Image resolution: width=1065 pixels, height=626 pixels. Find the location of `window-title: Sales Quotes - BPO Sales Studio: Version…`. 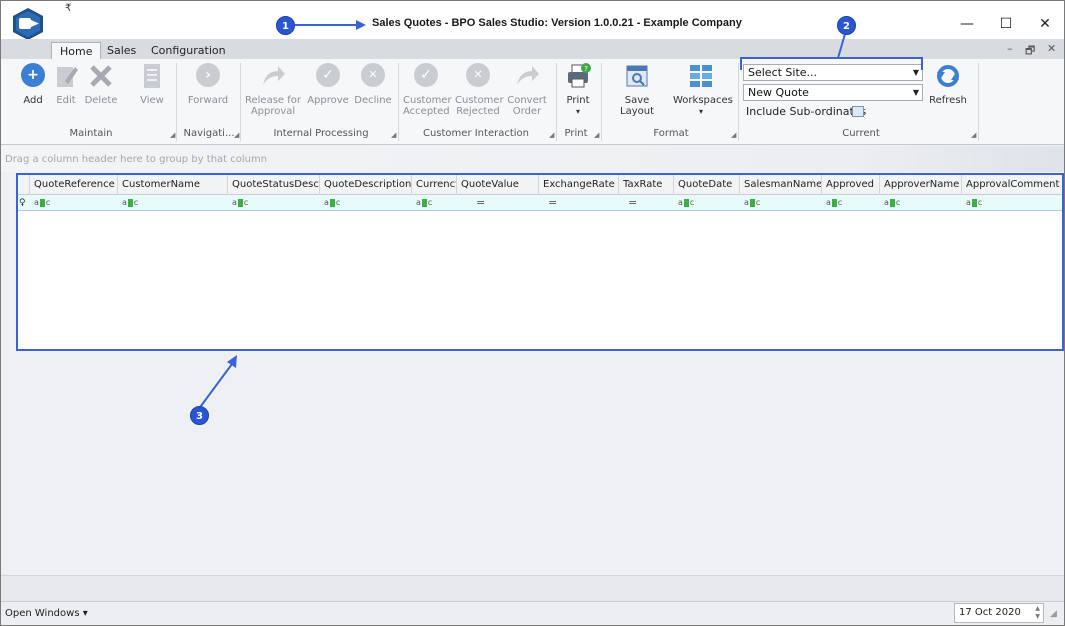

window-title: Sales Quotes - BPO Sales Studio: Version… is located at coordinates (557, 23).